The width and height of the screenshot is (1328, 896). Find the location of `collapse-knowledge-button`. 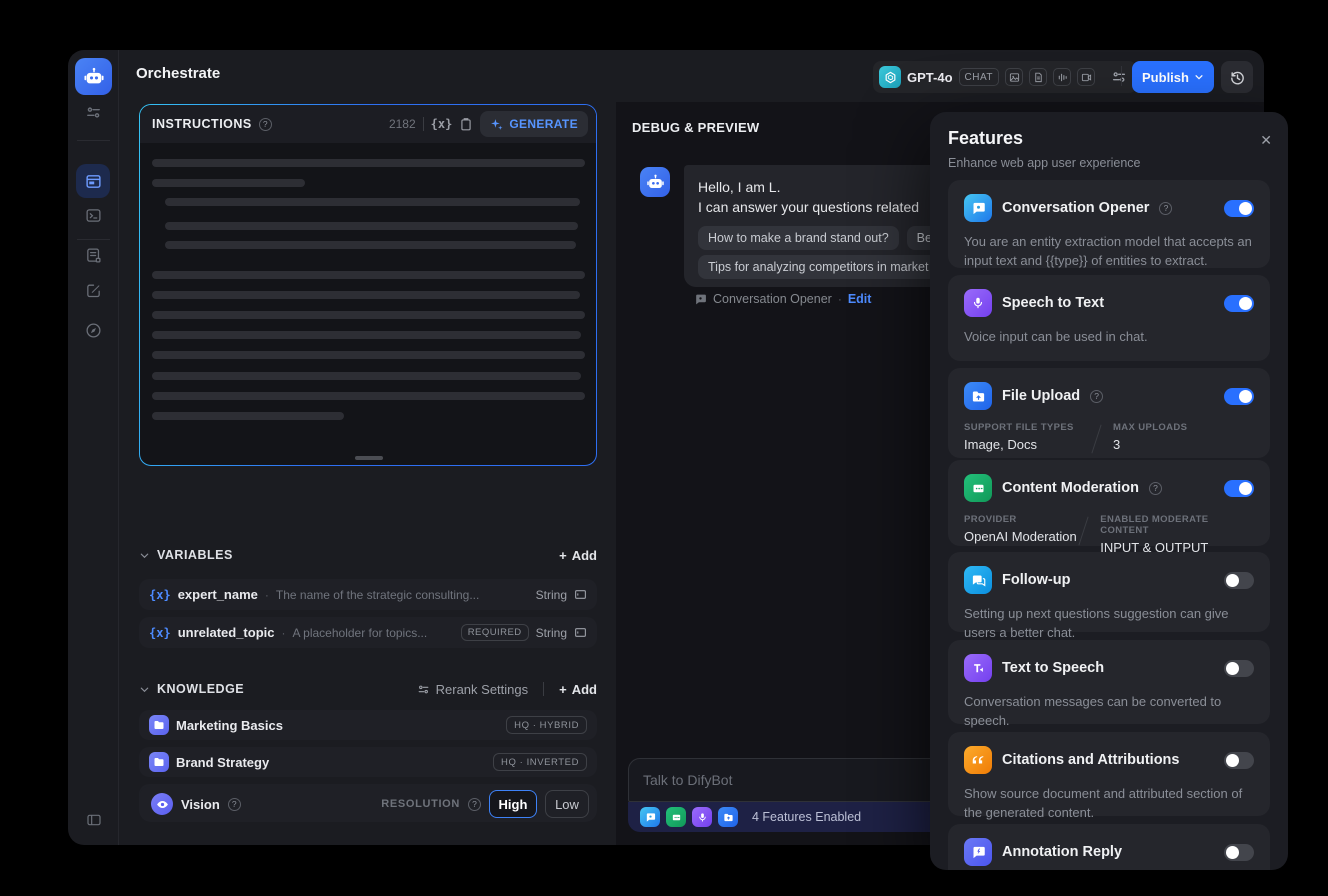

collapse-knowledge-button is located at coordinates (144, 689).